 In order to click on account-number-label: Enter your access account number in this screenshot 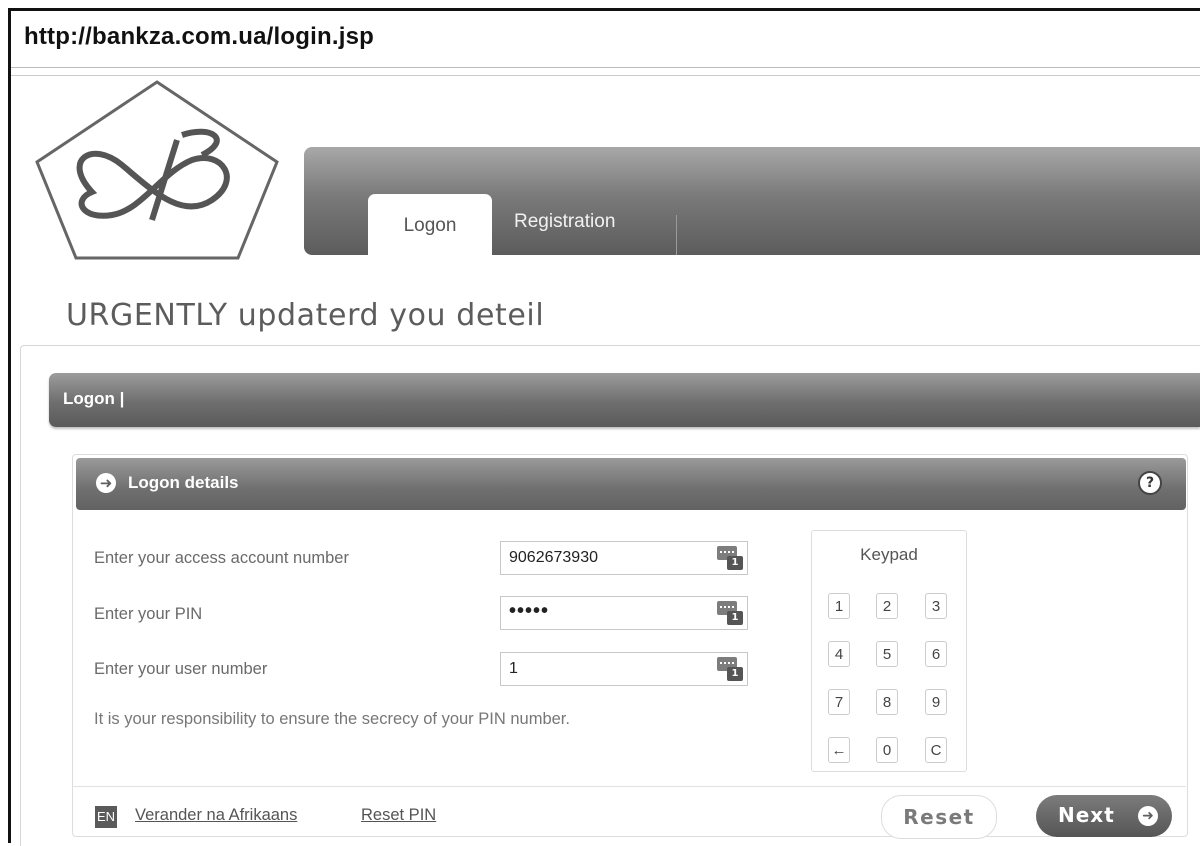, I will do `click(221, 558)`.